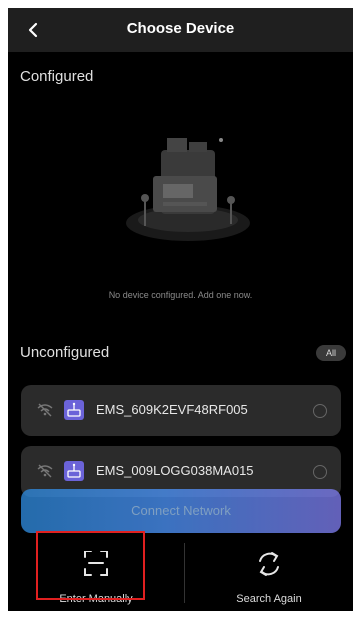 The width and height of the screenshot is (361, 619). Describe the element at coordinates (57, 76) in the screenshot. I see `configured-section-title: Configured` at that location.